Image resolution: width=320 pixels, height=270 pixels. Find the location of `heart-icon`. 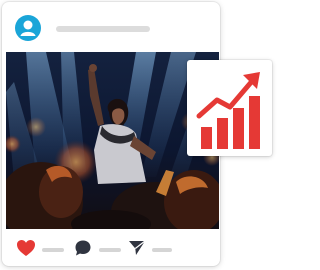

heart-icon is located at coordinates (26, 250).